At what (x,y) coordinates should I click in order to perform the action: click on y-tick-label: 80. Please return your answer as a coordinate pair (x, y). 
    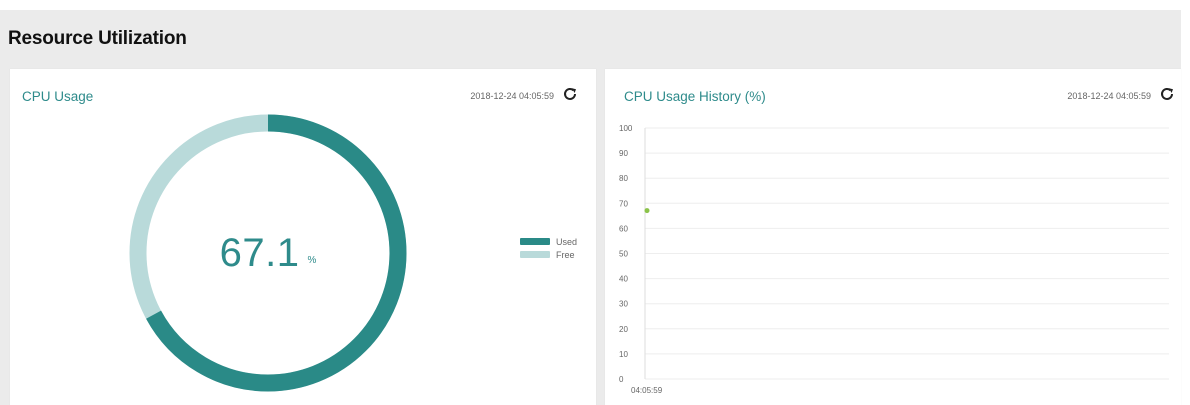
    Looking at the image, I should click on (623, 178).